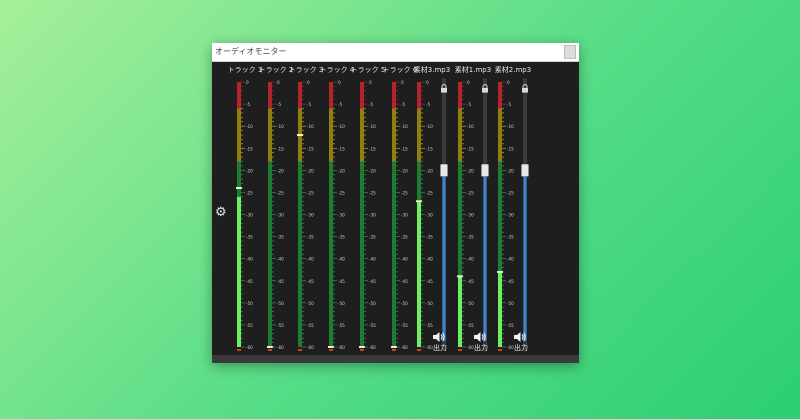 This screenshot has height=419, width=800. What do you see at coordinates (419, 135) in the screenshot?
I see `material-meter-yellow-zone` at bounding box center [419, 135].